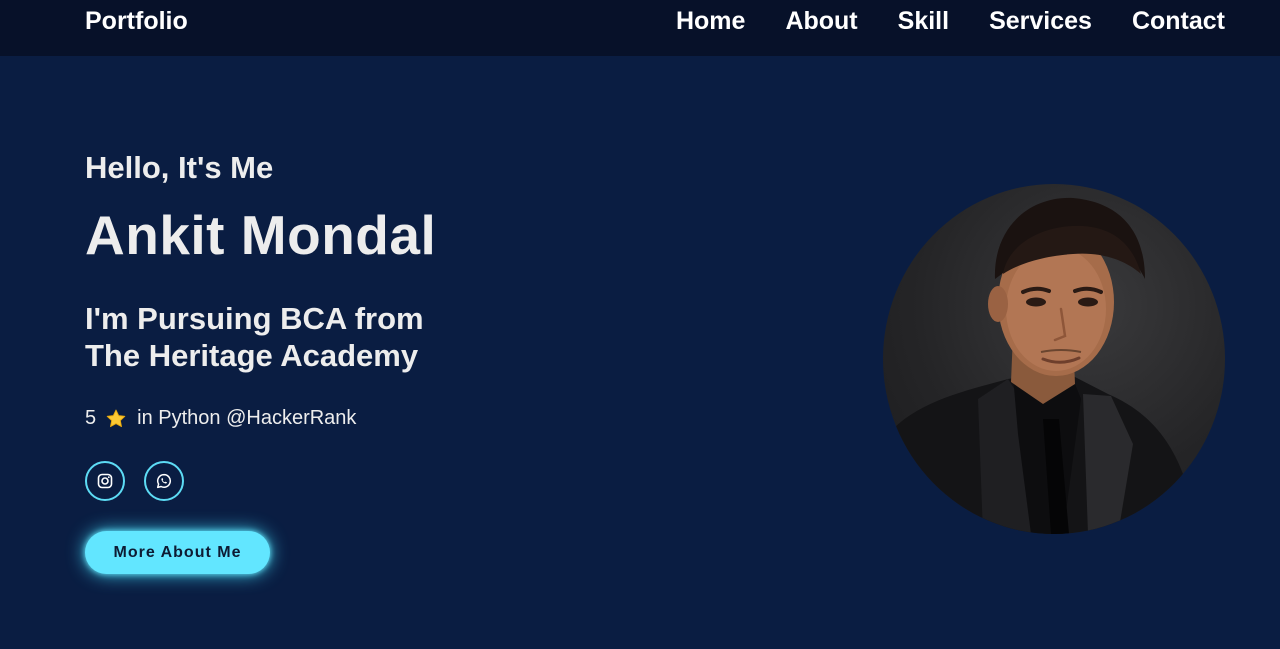  I want to click on nav-contact: Contact, so click(1178, 21).